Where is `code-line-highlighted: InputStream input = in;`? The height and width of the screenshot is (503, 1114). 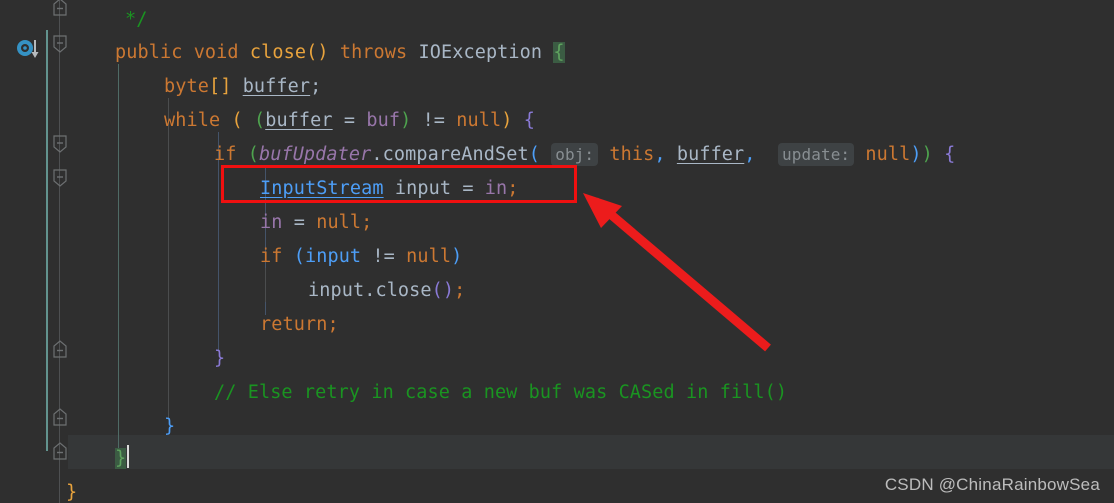
code-line-highlighted: InputStream input = in; is located at coordinates (557, 186).